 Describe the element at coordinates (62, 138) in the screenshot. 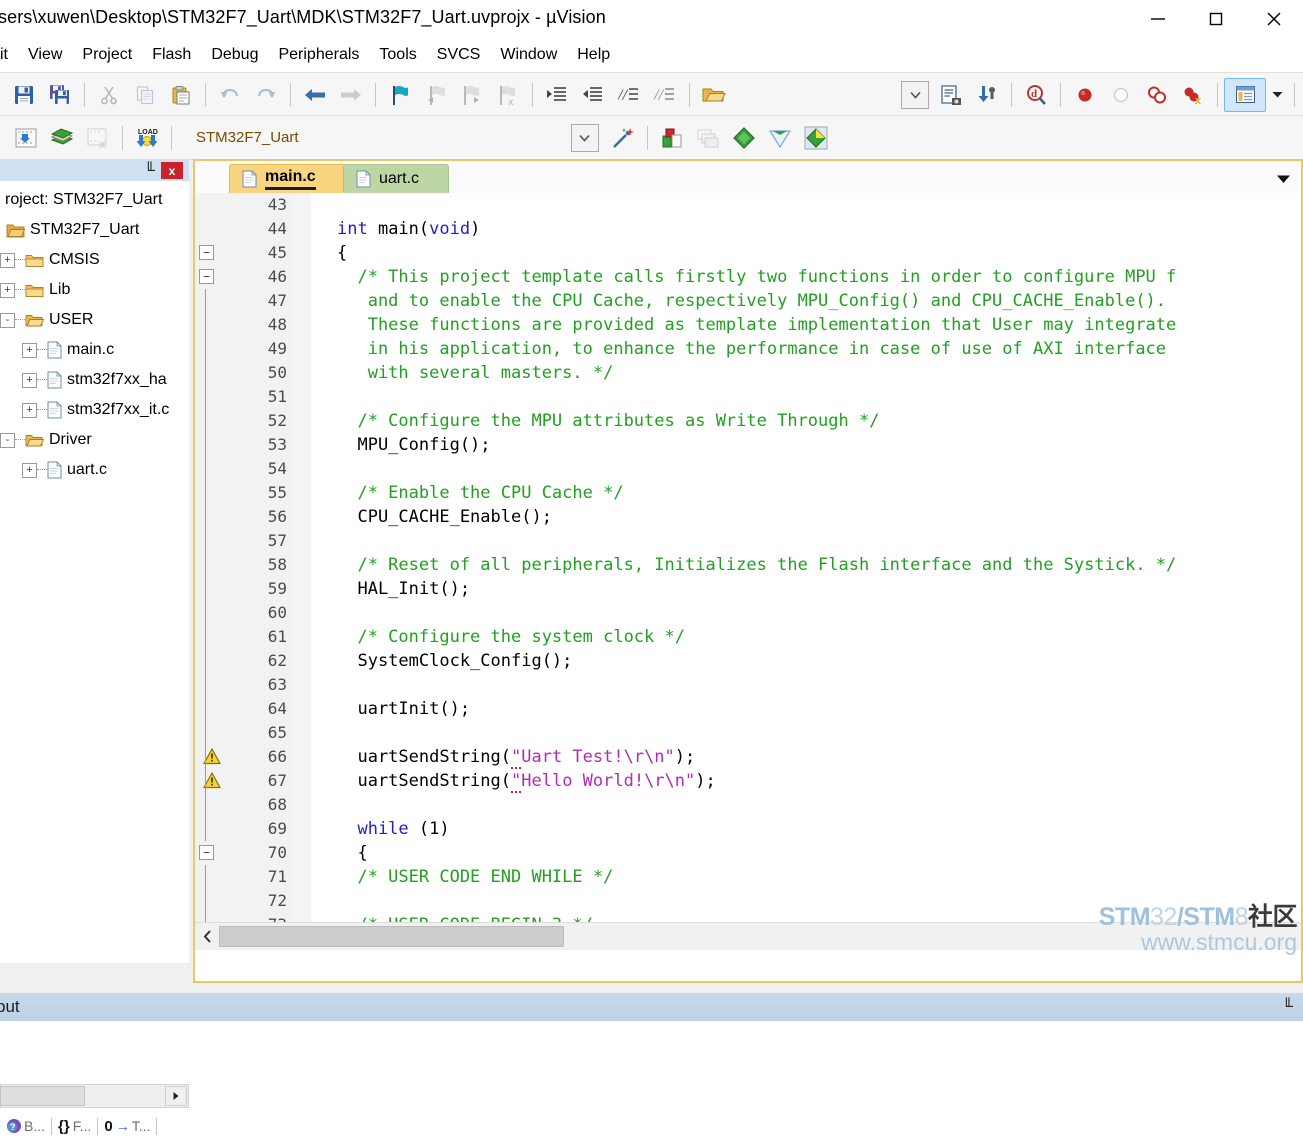

I see `build-icon` at that location.